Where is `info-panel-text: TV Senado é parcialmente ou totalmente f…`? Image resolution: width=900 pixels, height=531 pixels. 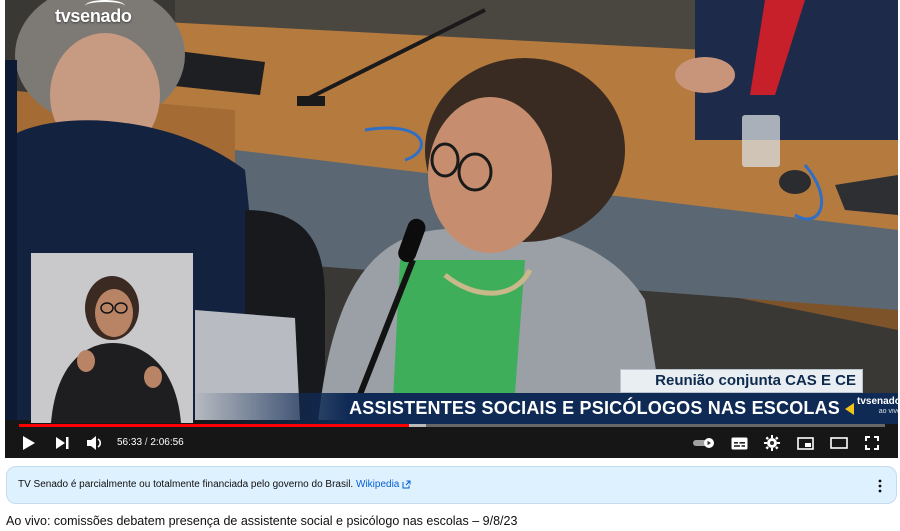 info-panel-text: TV Senado é parcialmente ou totalmente f… is located at coordinates (214, 484).